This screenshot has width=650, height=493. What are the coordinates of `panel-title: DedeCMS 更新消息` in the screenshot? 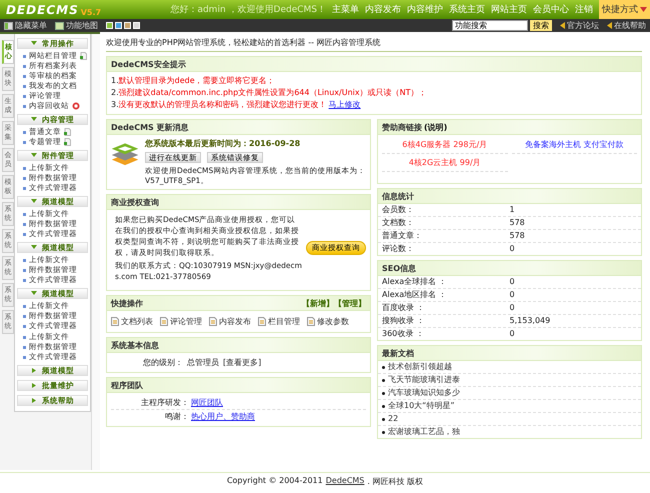 It's located at (150, 127).